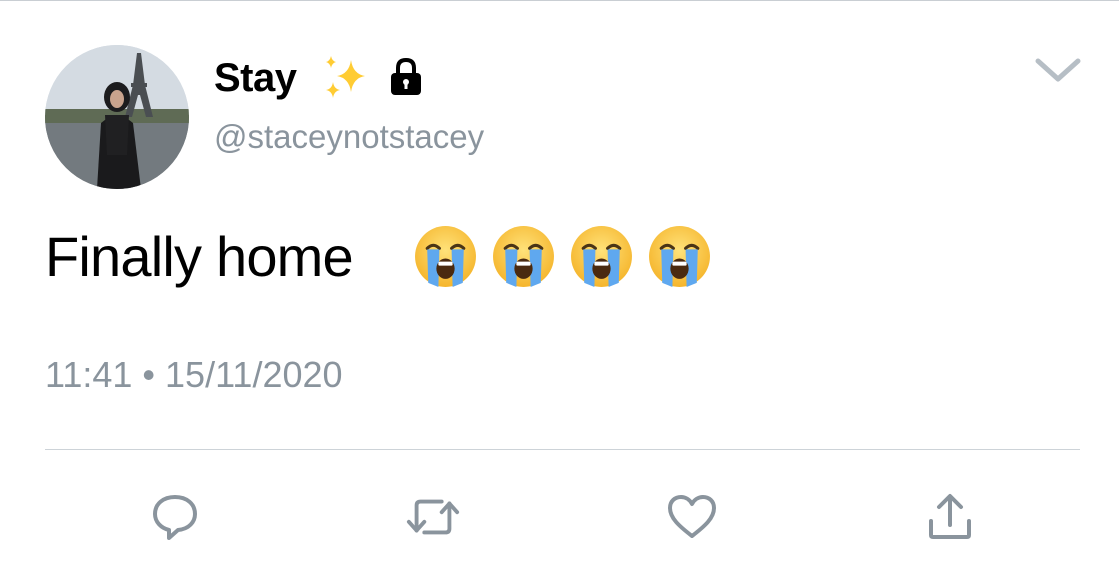 The width and height of the screenshot is (1119, 577). I want to click on share-icon, so click(950, 516).